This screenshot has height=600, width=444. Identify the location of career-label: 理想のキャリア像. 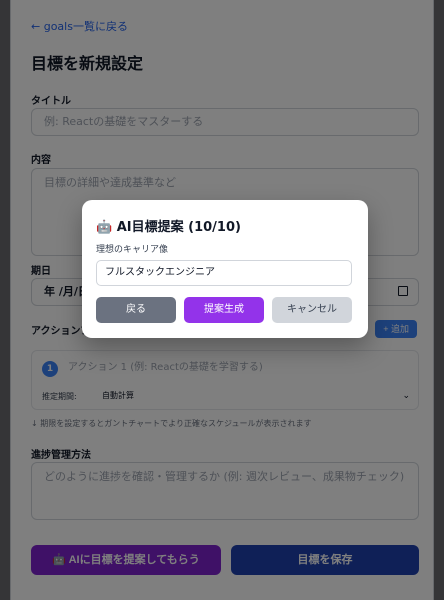
(132, 250).